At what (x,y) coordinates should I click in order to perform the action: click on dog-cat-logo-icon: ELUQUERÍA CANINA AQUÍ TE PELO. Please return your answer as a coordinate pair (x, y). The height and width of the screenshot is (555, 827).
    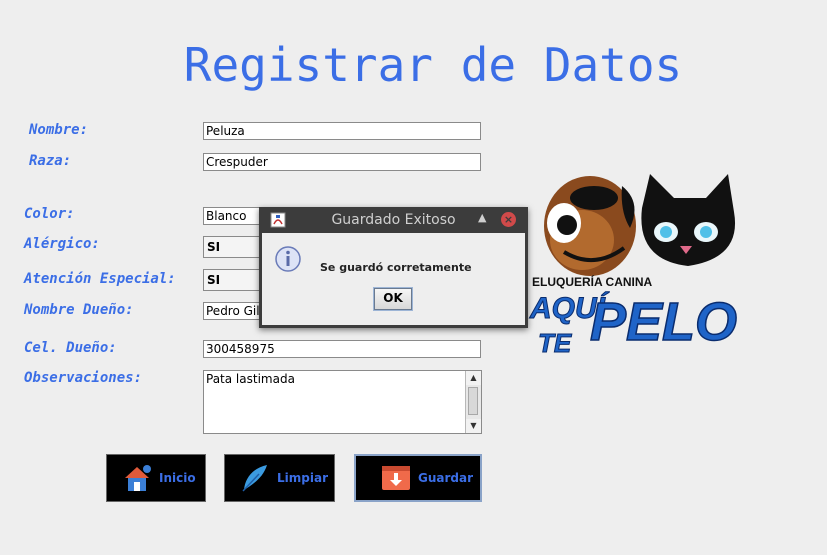
    Looking at the image, I should click on (633, 266).